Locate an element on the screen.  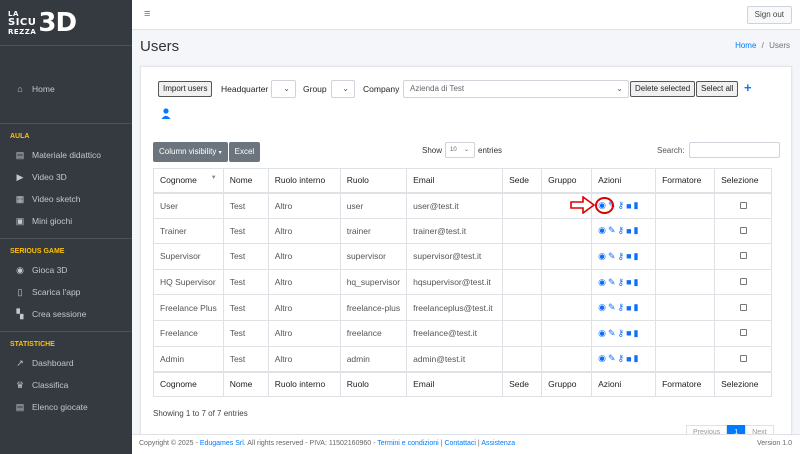
column-visibility-button: Column visibility ▾ is located at coordinates (190, 152).